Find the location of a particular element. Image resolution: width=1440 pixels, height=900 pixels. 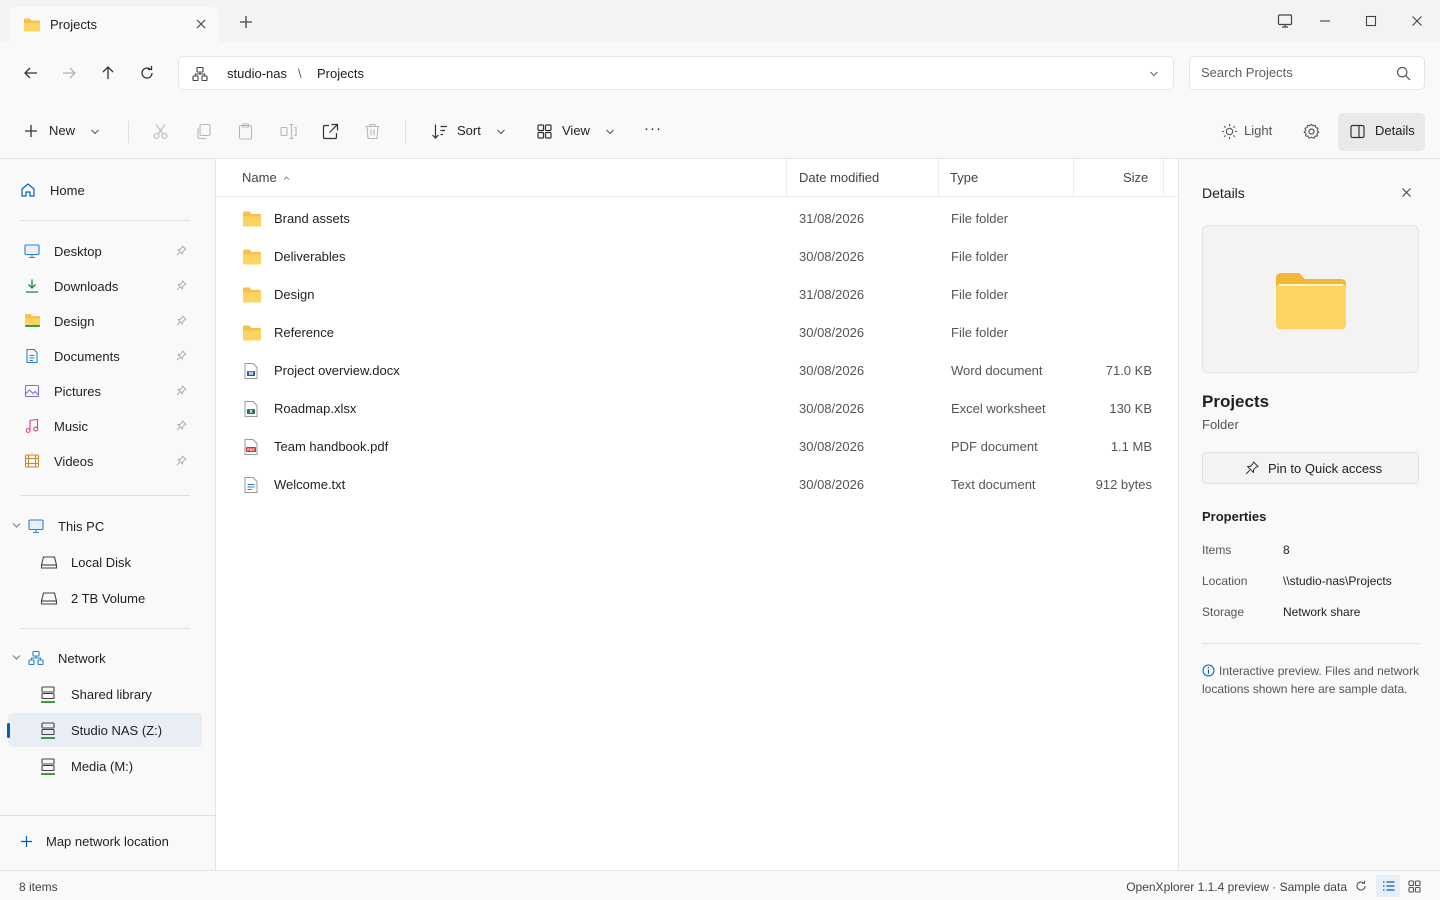

back-icon is located at coordinates (31, 73).